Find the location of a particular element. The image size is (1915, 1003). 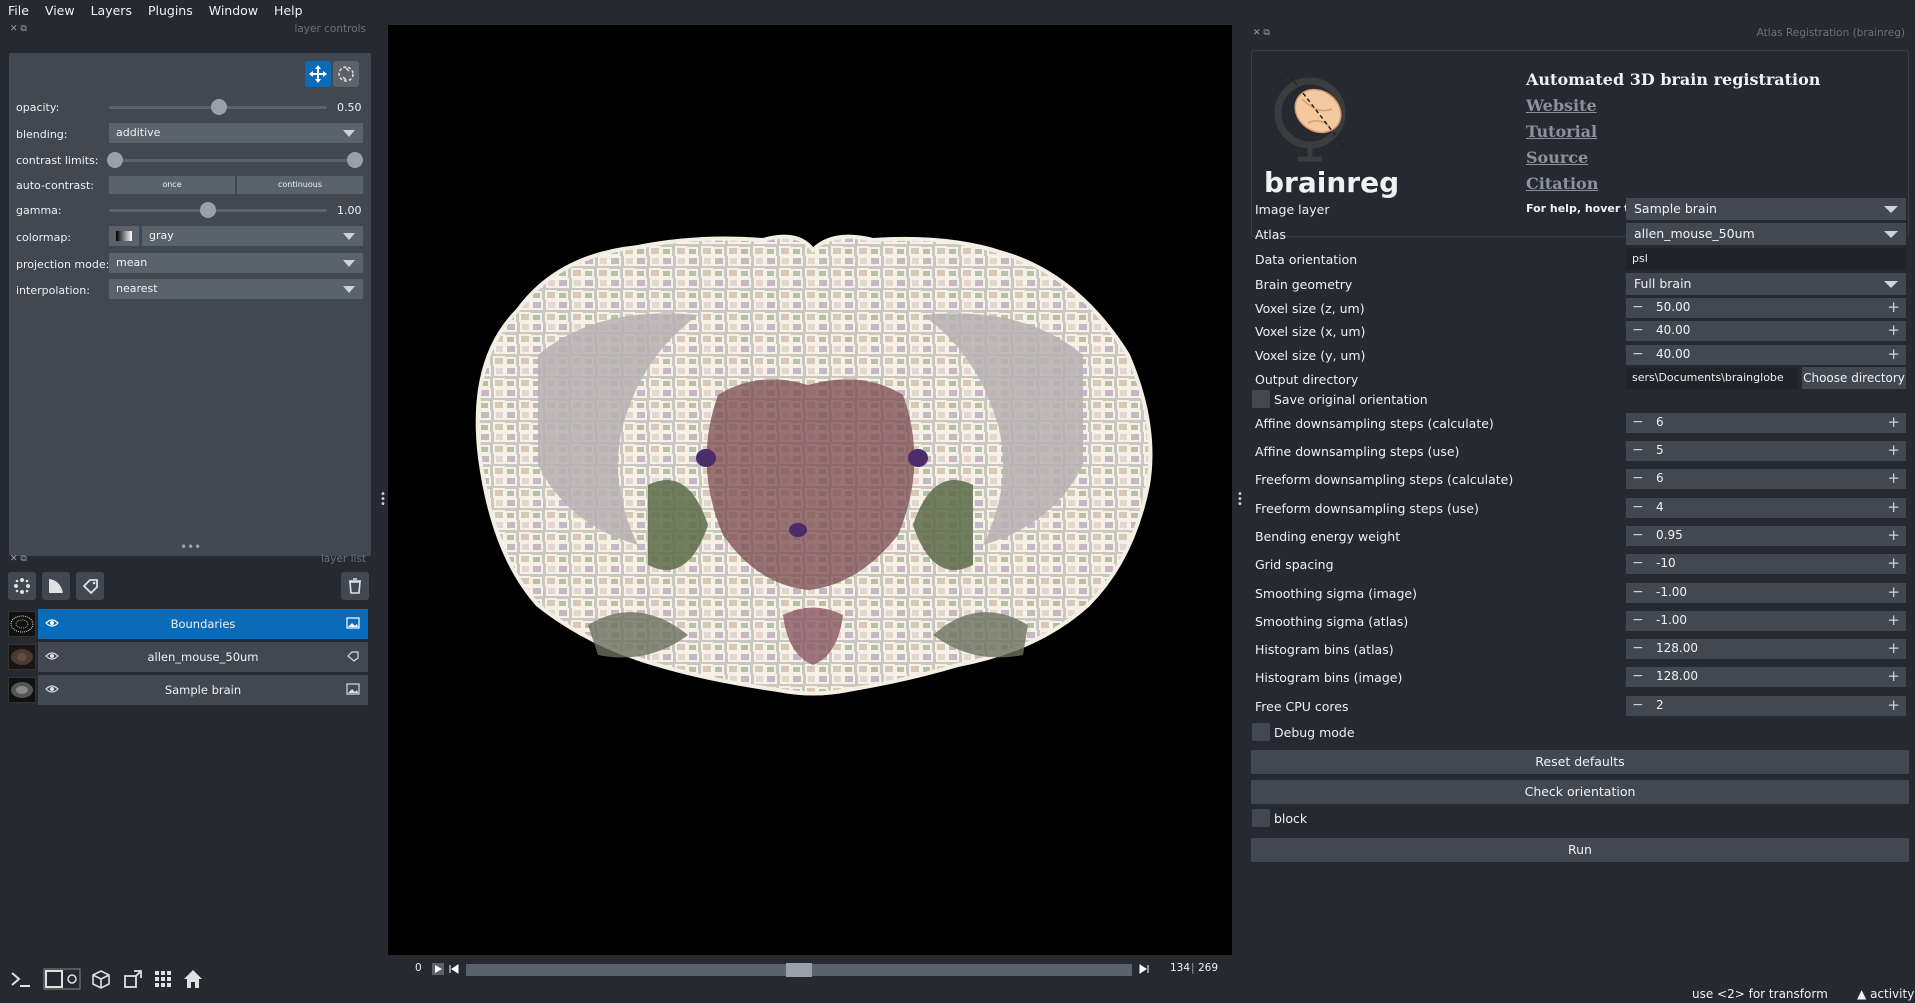

pan-zoom-button is located at coordinates (318, 74).